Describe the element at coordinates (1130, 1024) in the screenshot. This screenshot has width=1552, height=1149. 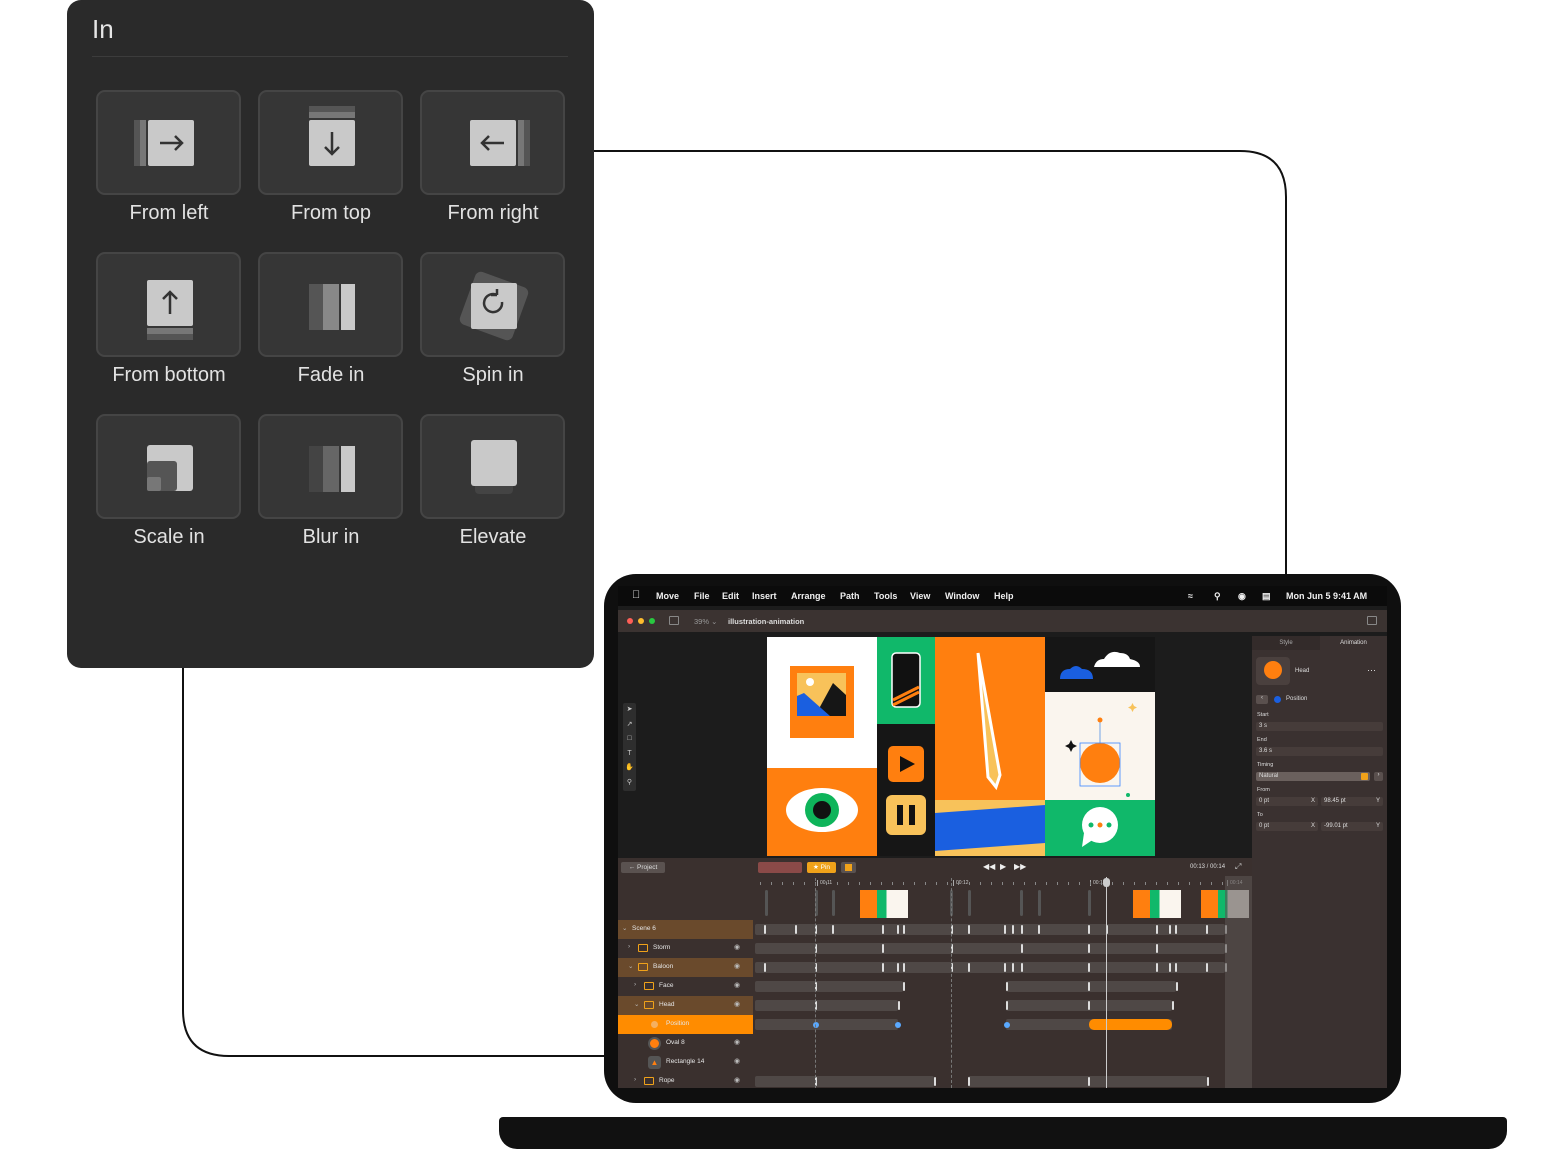
I see `selected-animation-bar` at that location.